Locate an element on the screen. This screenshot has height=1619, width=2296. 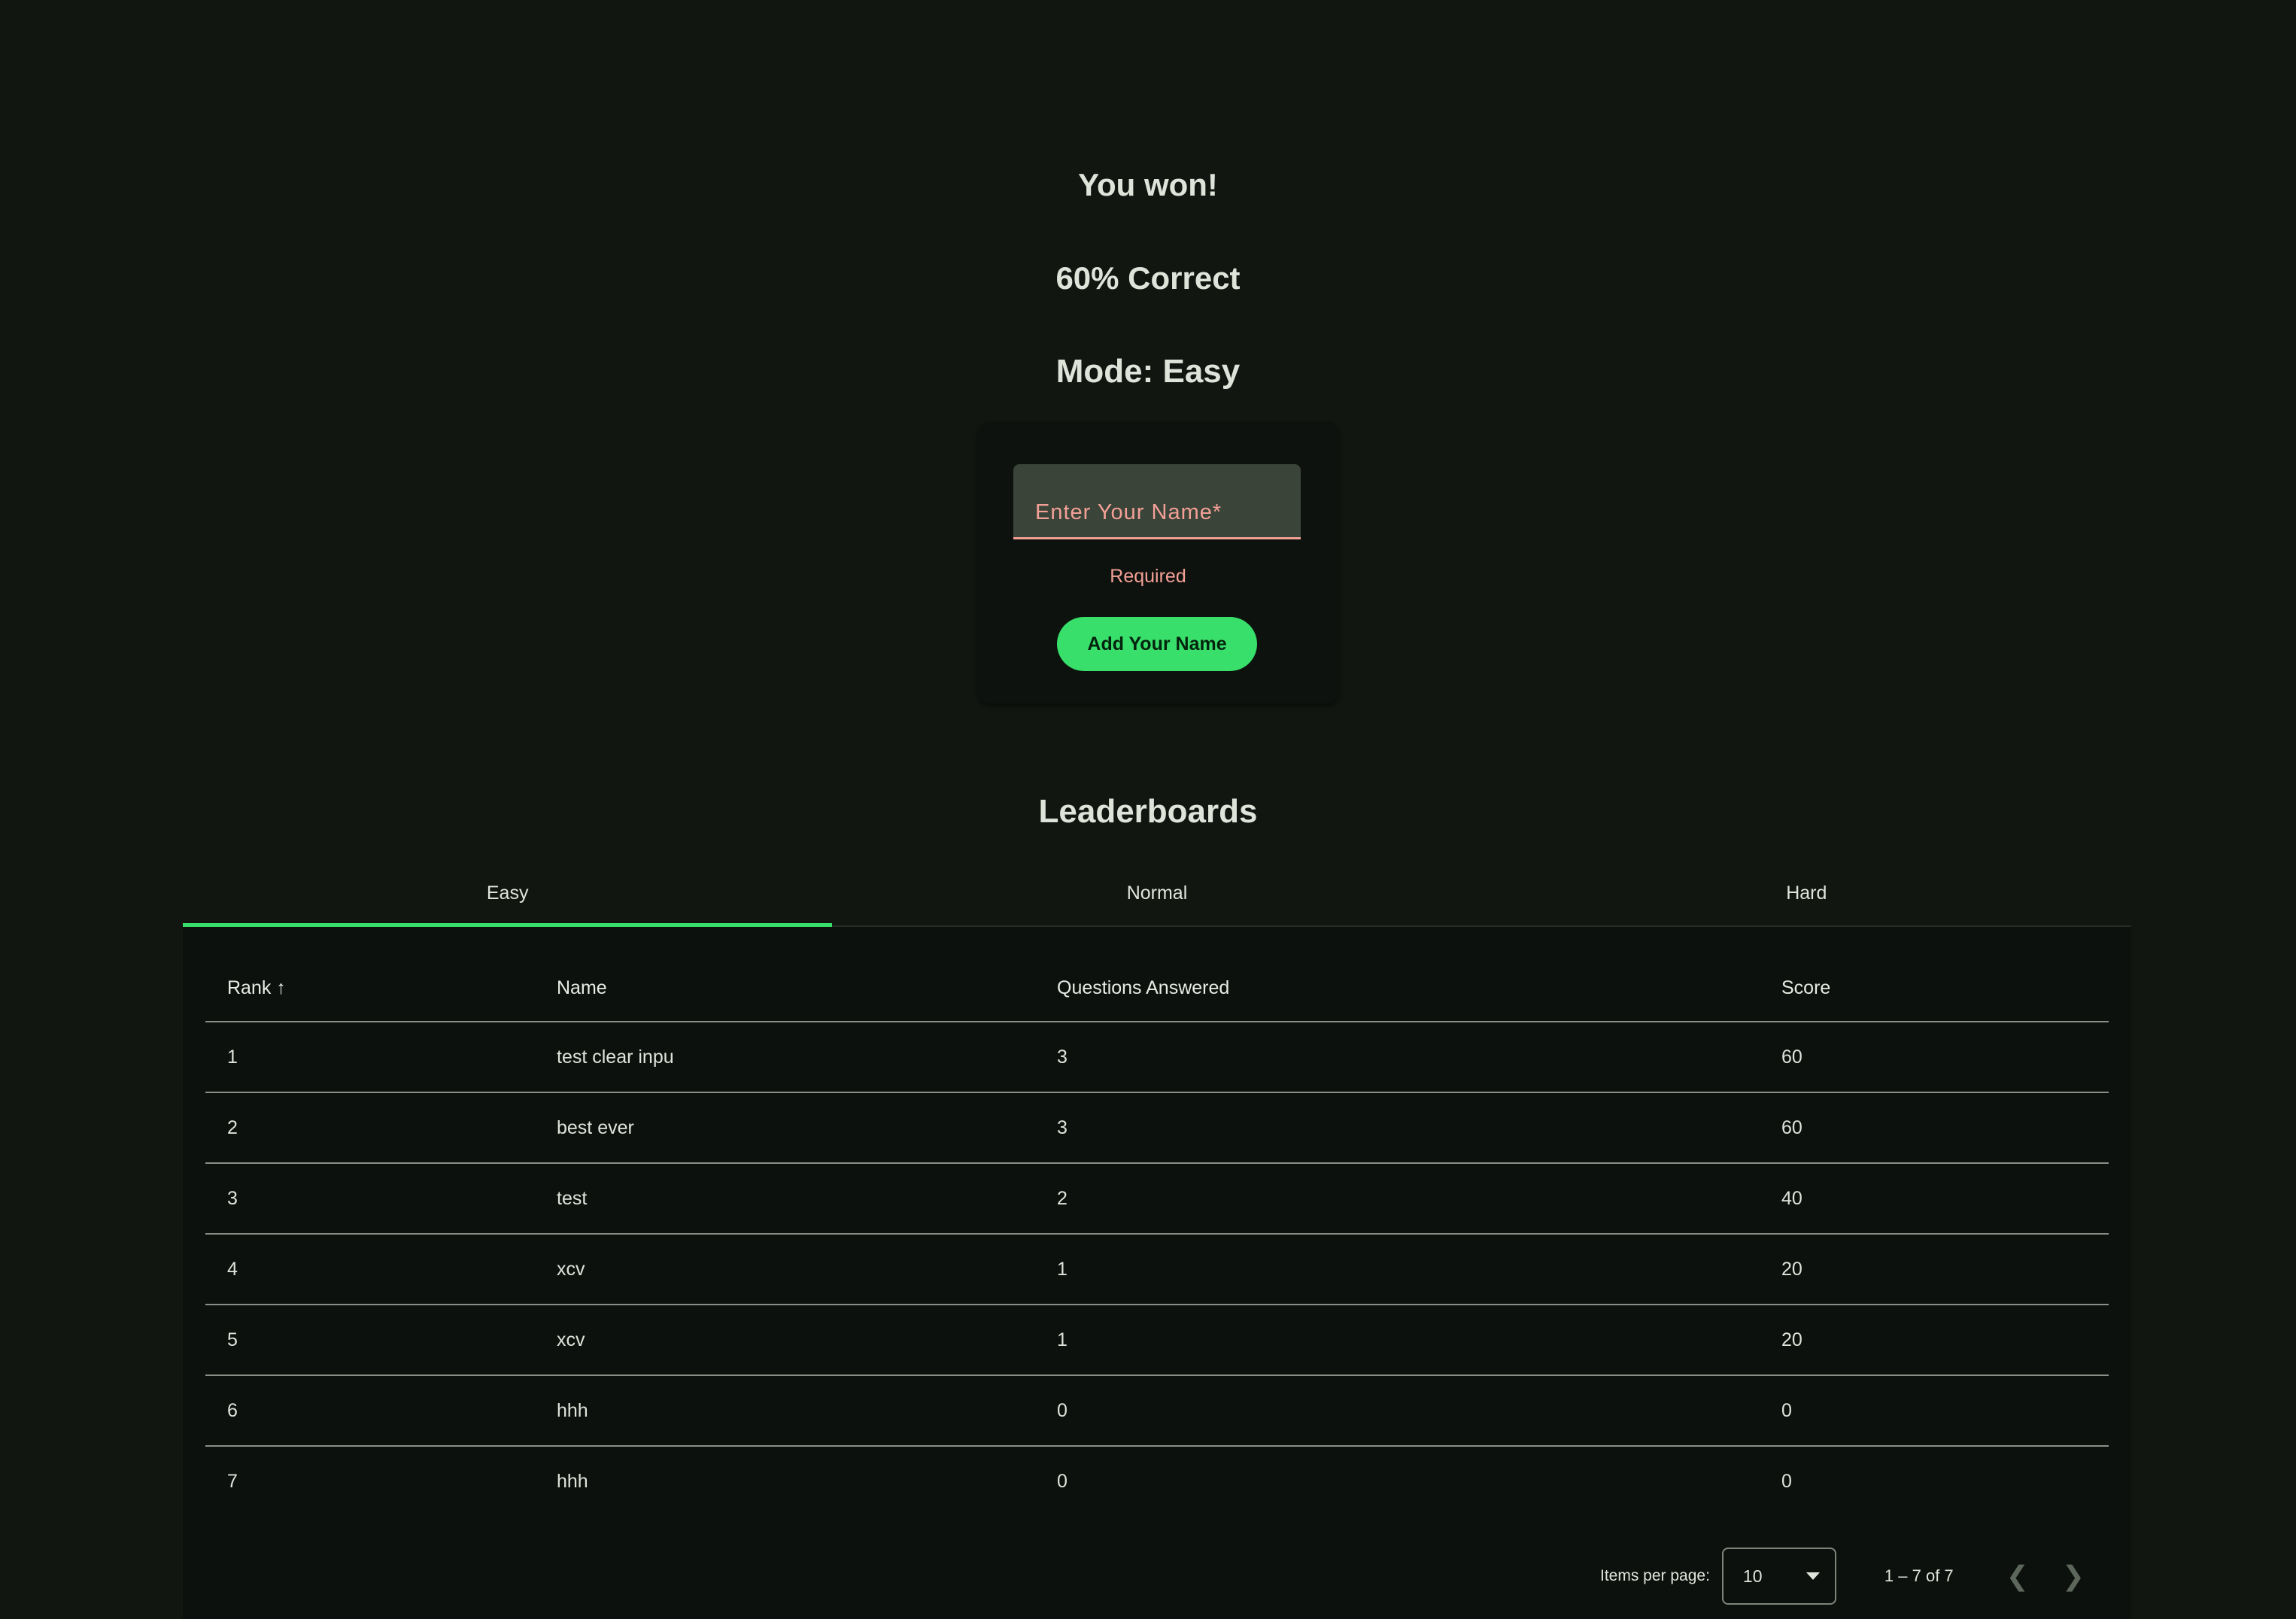
tab-normal: Normal is located at coordinates (1157, 893).